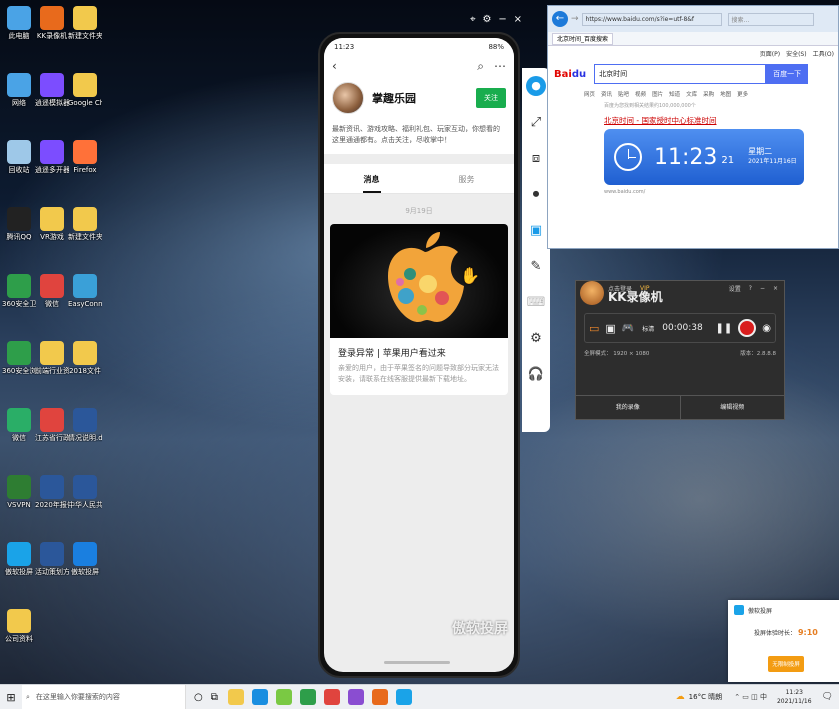 The height and width of the screenshot is (709, 839). Describe the element at coordinates (491, 98) in the screenshot. I see `follow-button: 关注` at that location.